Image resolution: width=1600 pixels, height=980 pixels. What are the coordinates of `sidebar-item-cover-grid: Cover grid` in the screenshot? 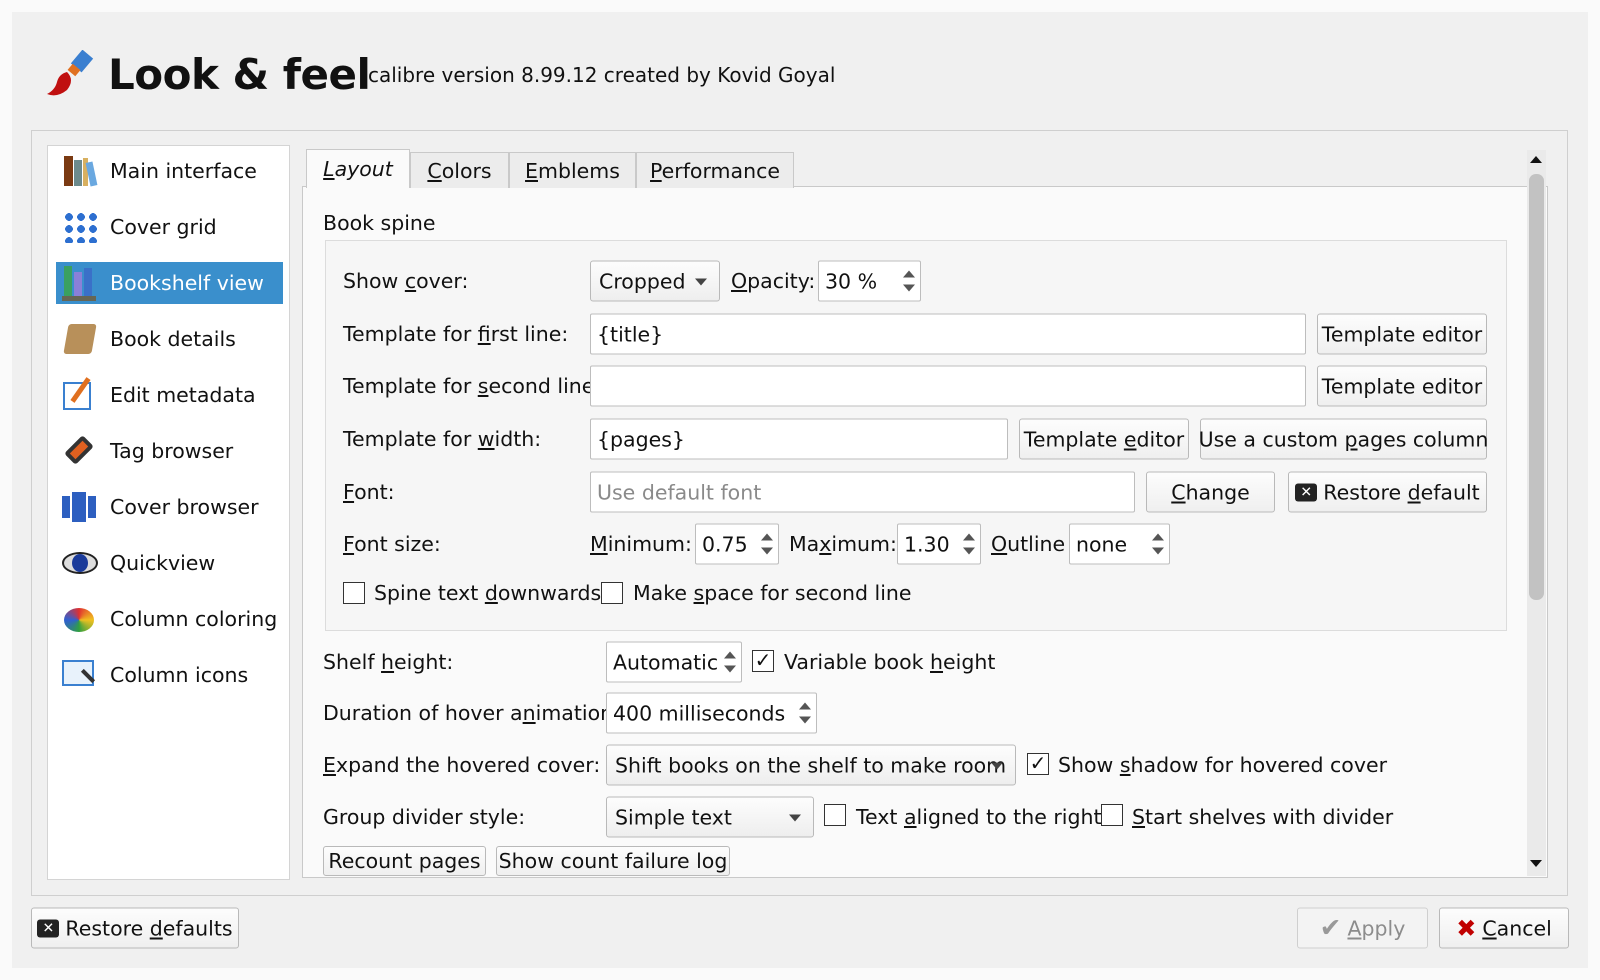 It's located at (169, 227).